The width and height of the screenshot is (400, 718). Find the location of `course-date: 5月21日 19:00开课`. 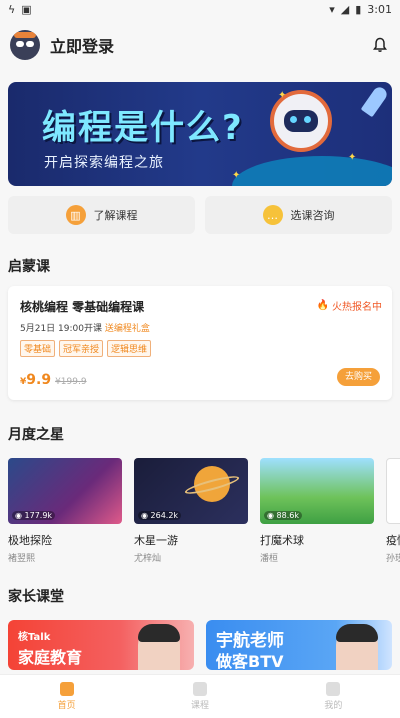

course-date: 5月21日 19:00开课 is located at coordinates (61, 329).